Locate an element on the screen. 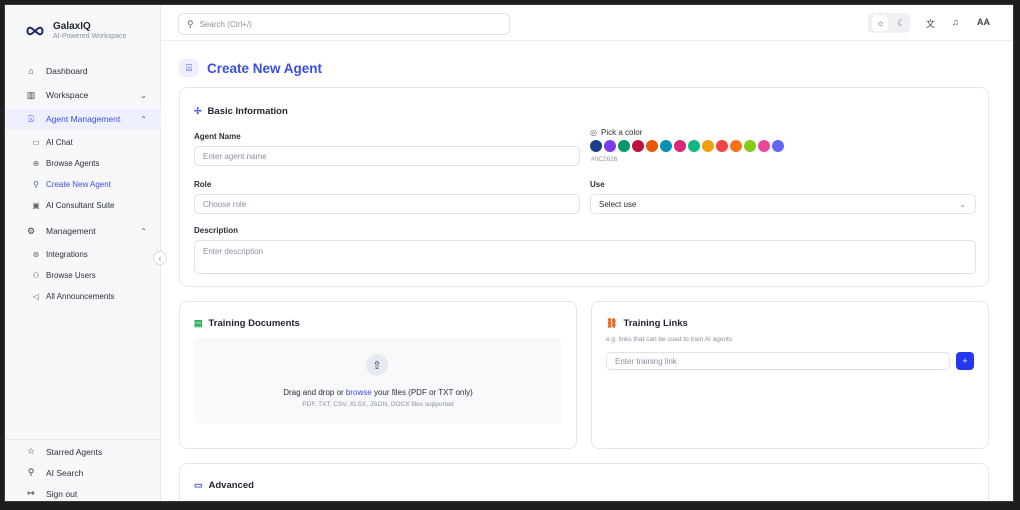  sidebar-item-agent-management: ⍓ Agent Management ⌃ is located at coordinates (83, 119).